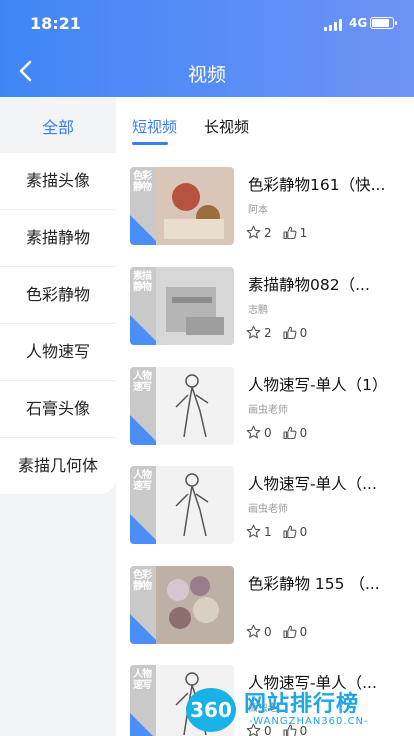 The width and height of the screenshot is (414, 736). Describe the element at coordinates (383, 23) in the screenshot. I see `battery-icon` at that location.